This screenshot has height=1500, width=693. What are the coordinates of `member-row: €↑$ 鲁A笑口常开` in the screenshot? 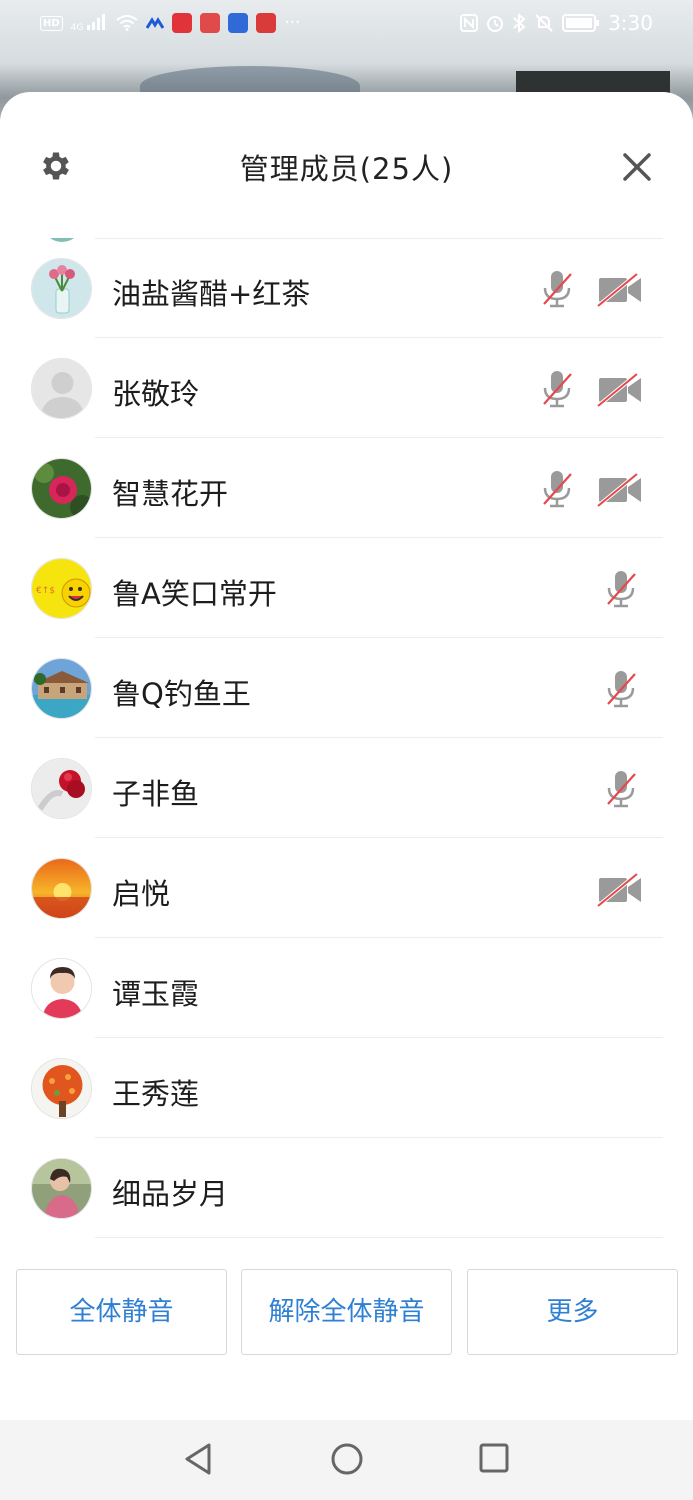 It's located at (346, 588).